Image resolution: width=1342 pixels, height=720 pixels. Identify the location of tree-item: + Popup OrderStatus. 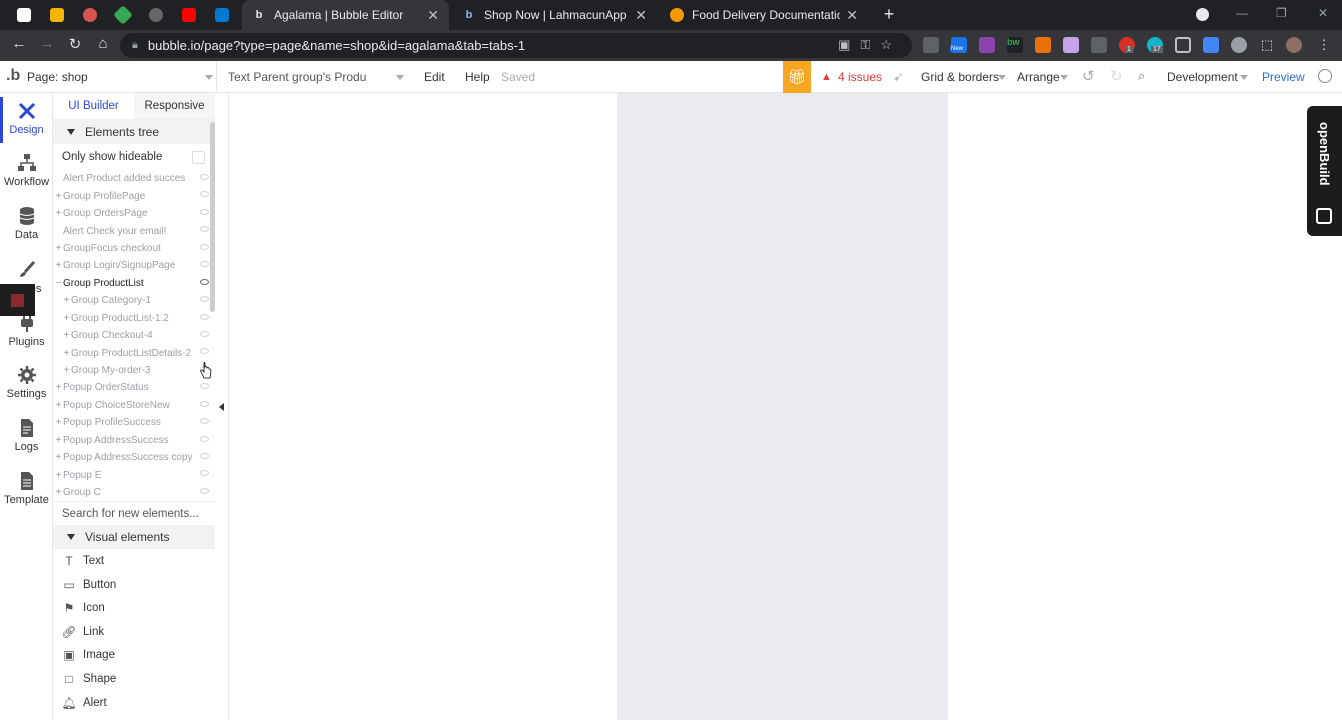
(134, 387).